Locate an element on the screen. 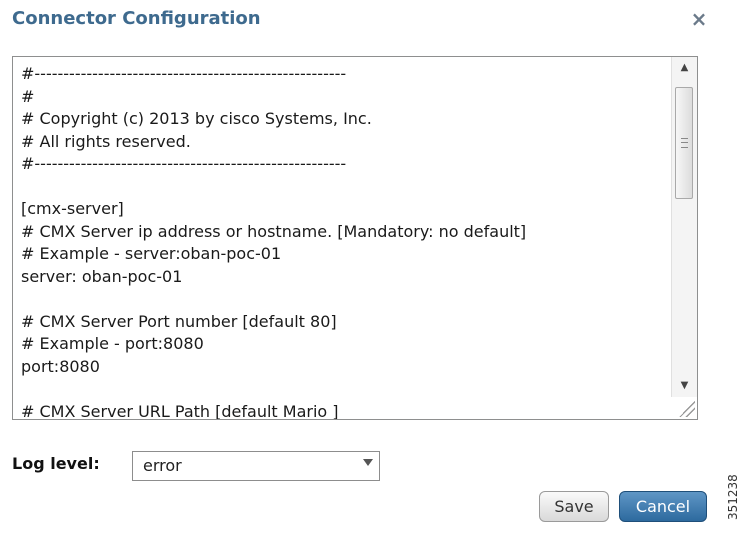  scroll-down-icon: ▼ is located at coordinates (684, 386).